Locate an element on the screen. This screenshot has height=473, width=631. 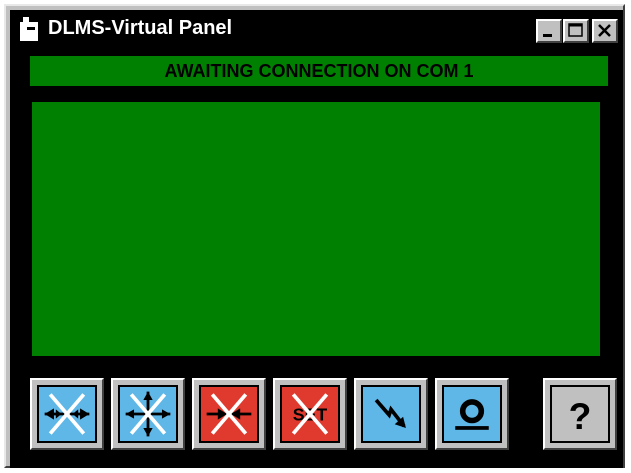
close-icon is located at coordinates (604, 30).